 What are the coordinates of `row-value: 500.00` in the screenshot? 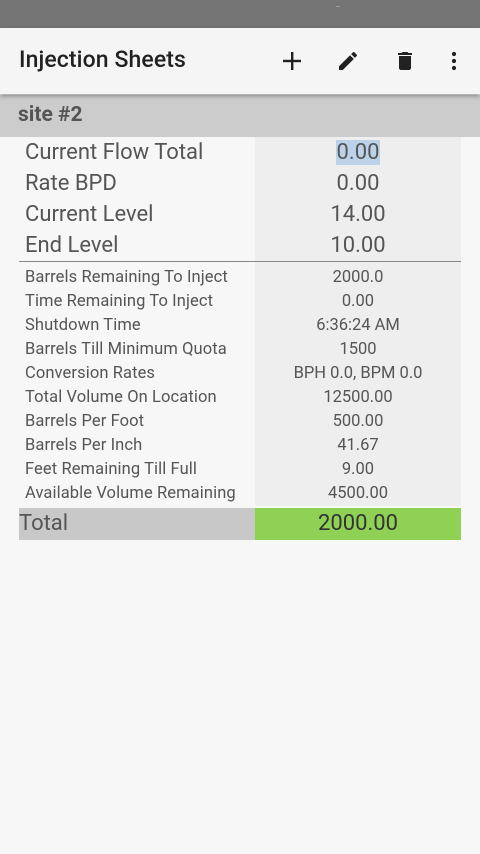 It's located at (358, 422).